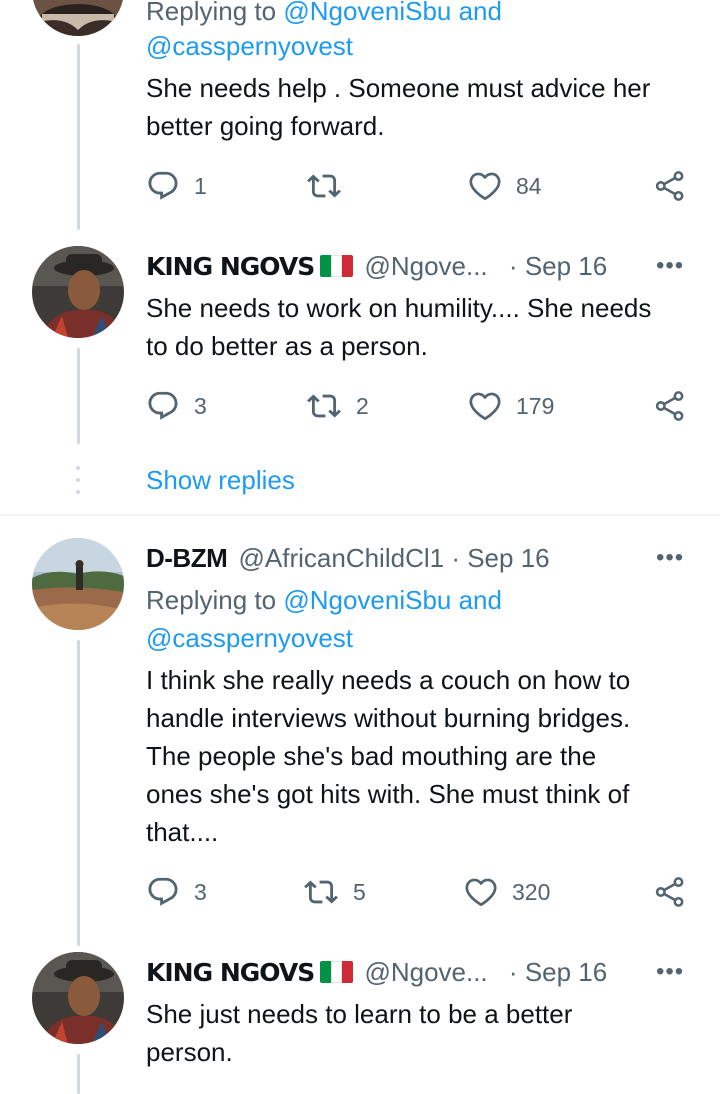  I want to click on tweet-text-line: The people she's bad mouthing are the, so click(371, 756).